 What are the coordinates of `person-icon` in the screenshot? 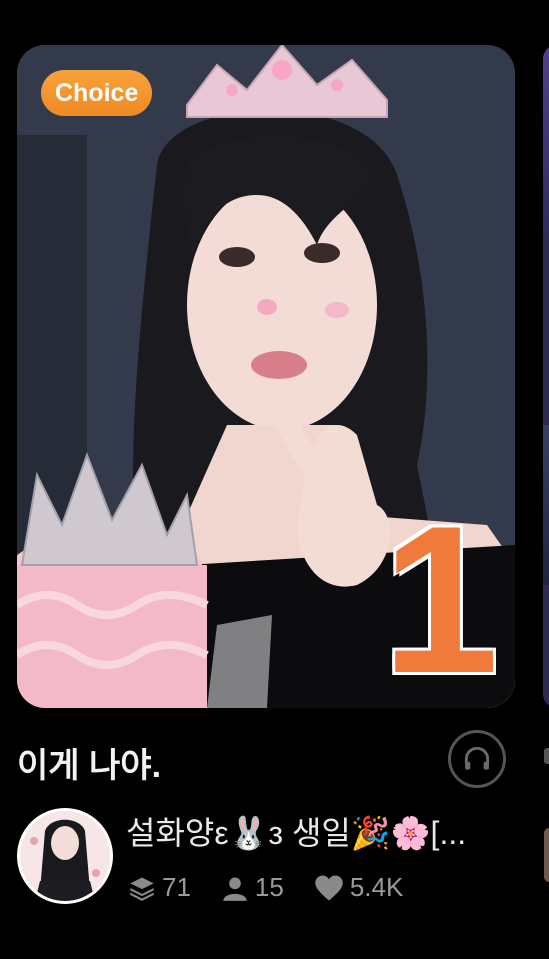 It's located at (235, 889).